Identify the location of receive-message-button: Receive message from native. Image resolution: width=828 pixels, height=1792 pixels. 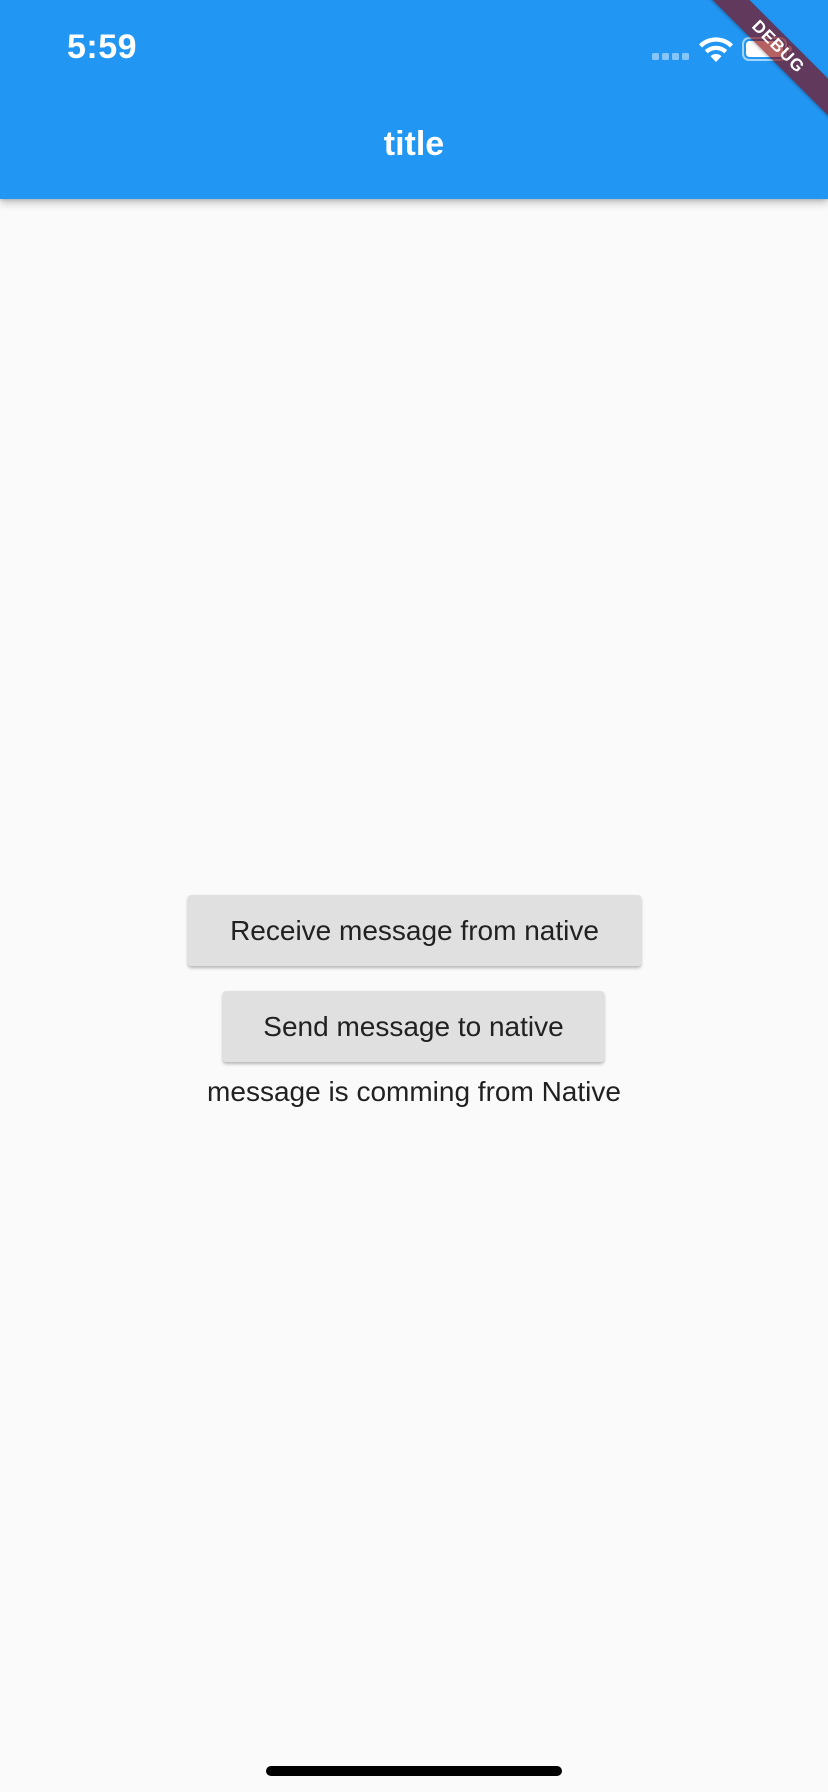
(414, 930).